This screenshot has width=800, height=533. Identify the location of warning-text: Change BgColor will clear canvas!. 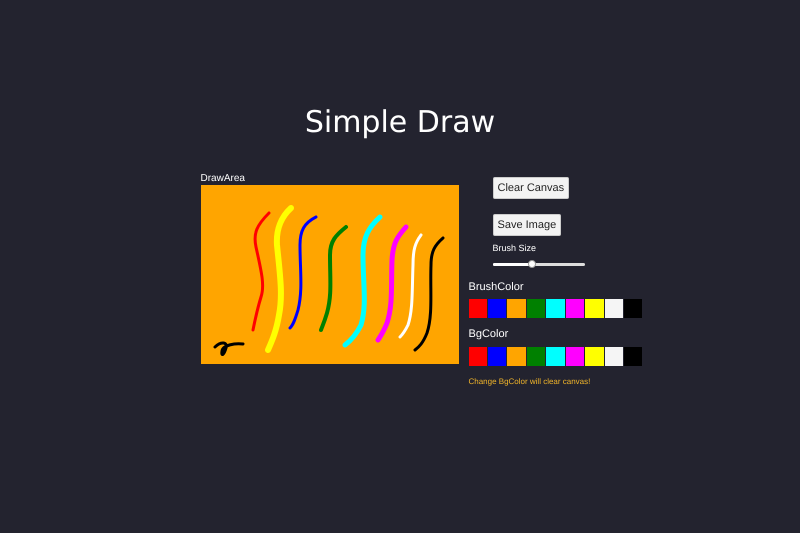
(530, 382).